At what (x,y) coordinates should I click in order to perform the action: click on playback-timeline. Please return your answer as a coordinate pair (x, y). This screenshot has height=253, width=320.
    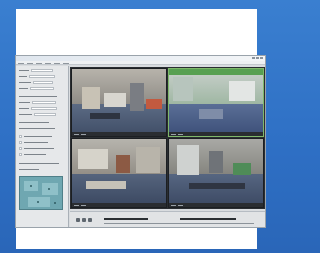
    Looking at the image, I should click on (167, 219).